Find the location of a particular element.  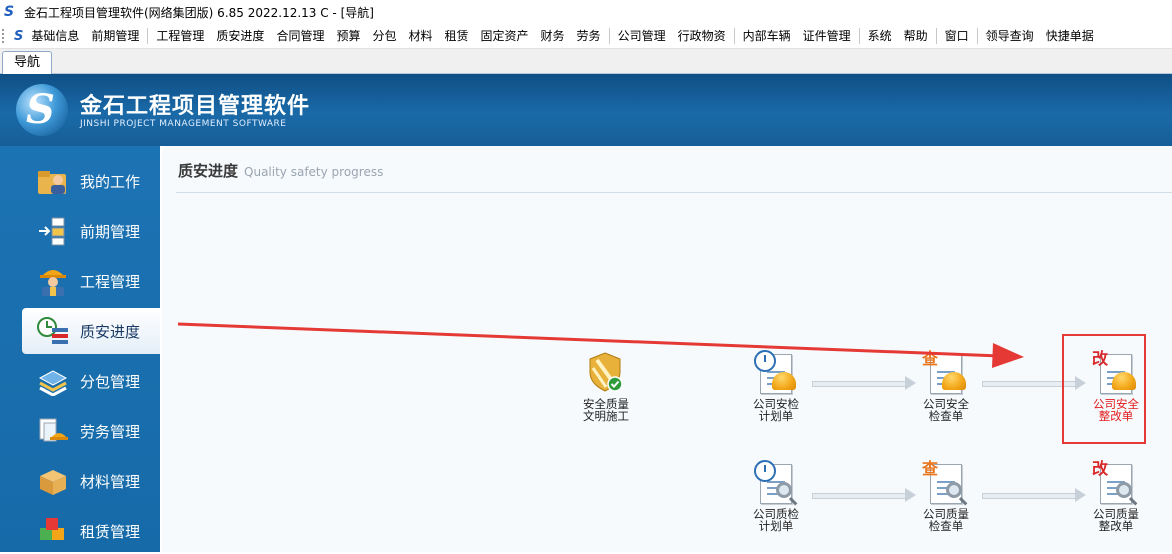

sidebar-item-labor: 劳务管理 is located at coordinates (91, 431).